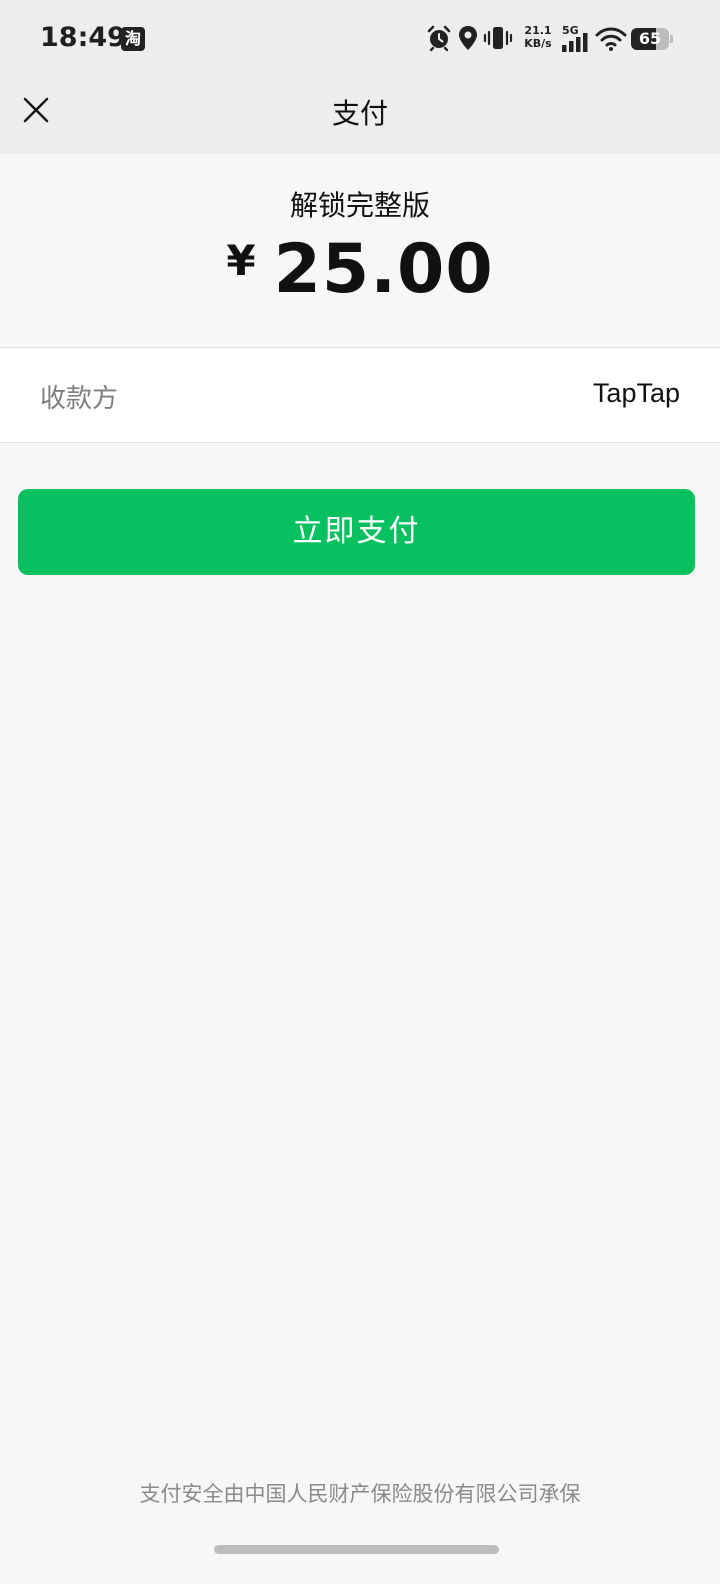 Image resolution: width=720 pixels, height=1584 pixels. I want to click on status-time: 18:49, so click(83, 37).